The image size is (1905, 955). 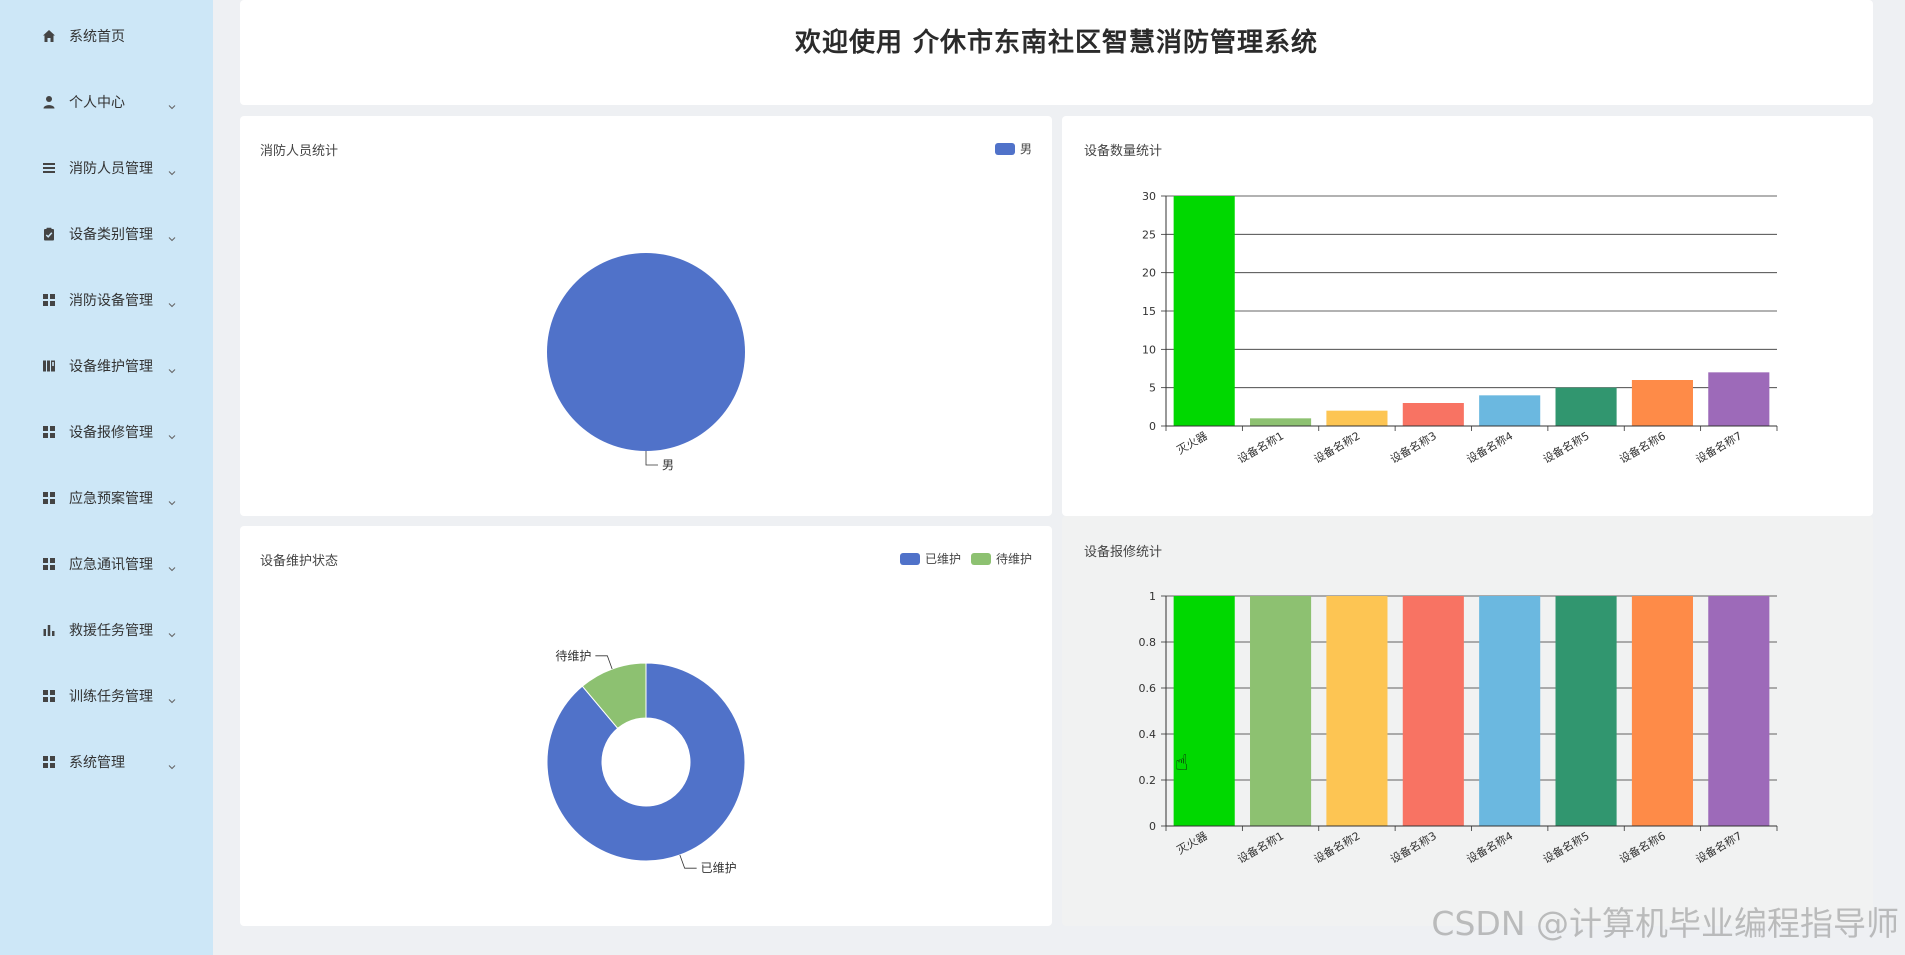 What do you see at coordinates (49, 36) in the screenshot?
I see `home-icon` at bounding box center [49, 36].